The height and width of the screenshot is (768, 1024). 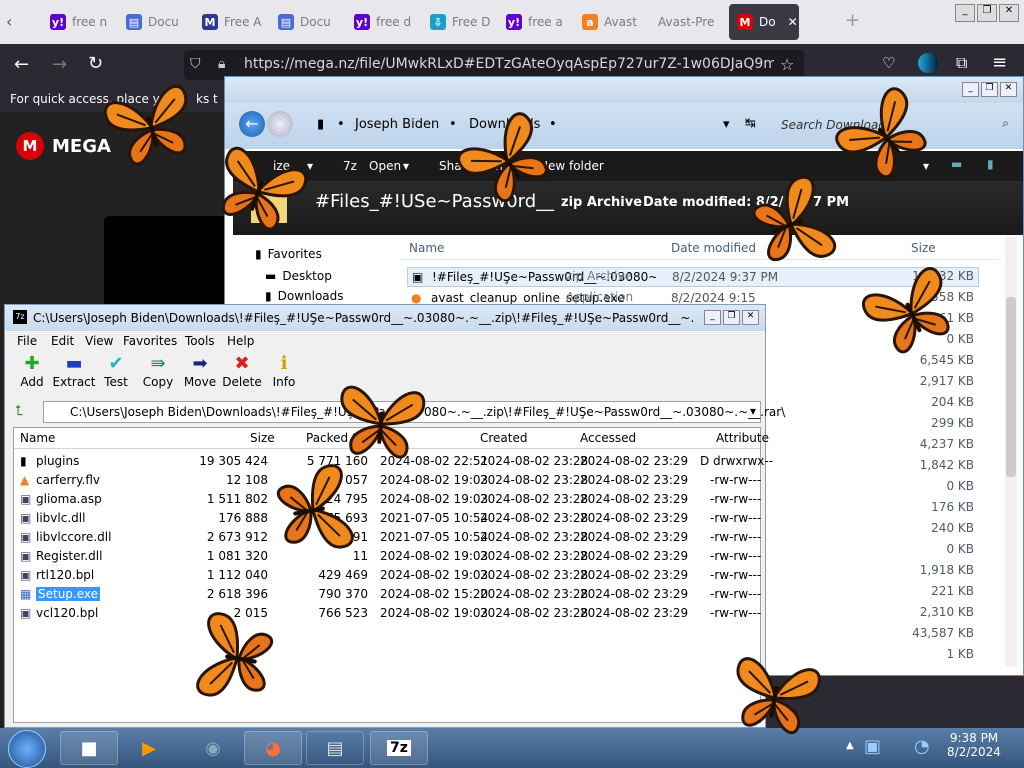 I want to click on column-created: Created, so click(x=504, y=438).